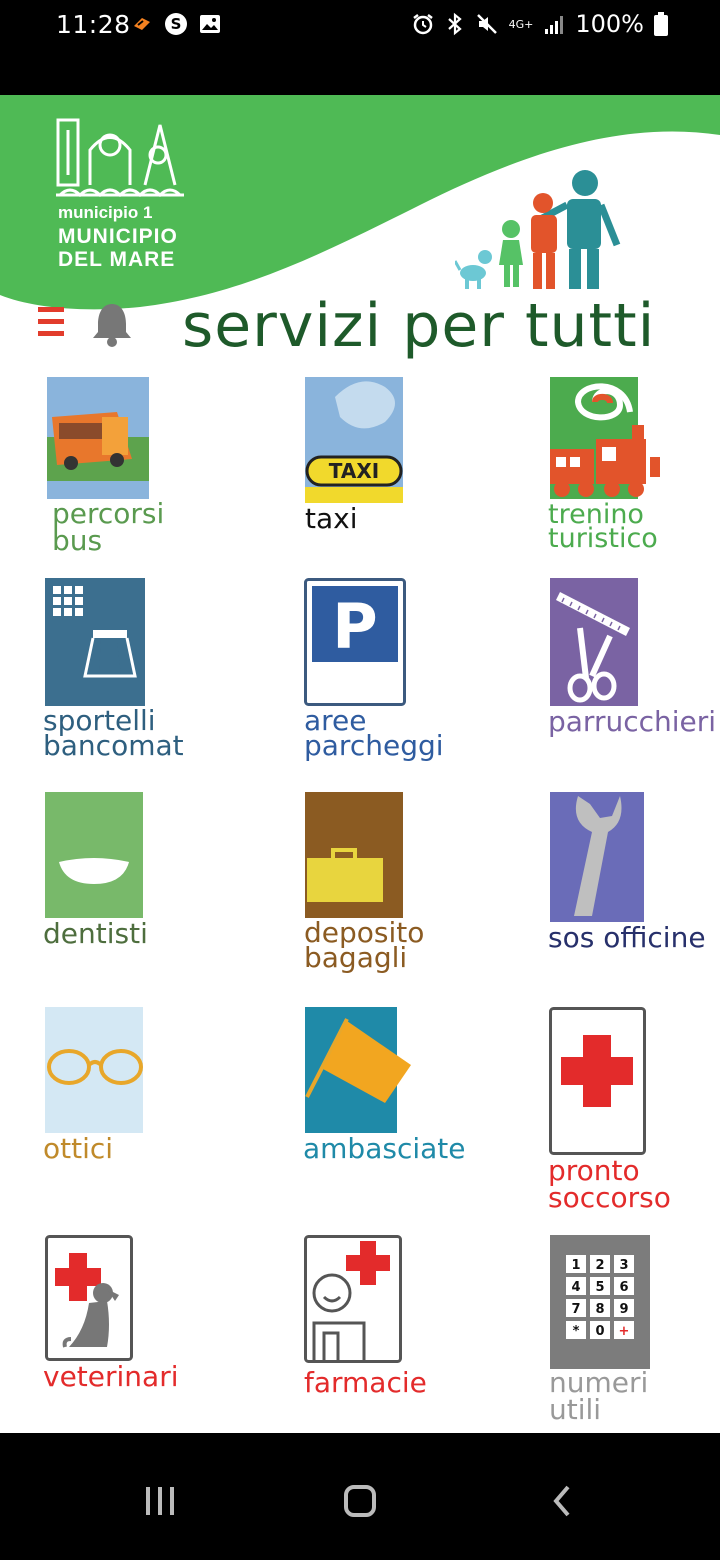  Describe the element at coordinates (112, 324) in the screenshot. I see `bell-icon` at that location.